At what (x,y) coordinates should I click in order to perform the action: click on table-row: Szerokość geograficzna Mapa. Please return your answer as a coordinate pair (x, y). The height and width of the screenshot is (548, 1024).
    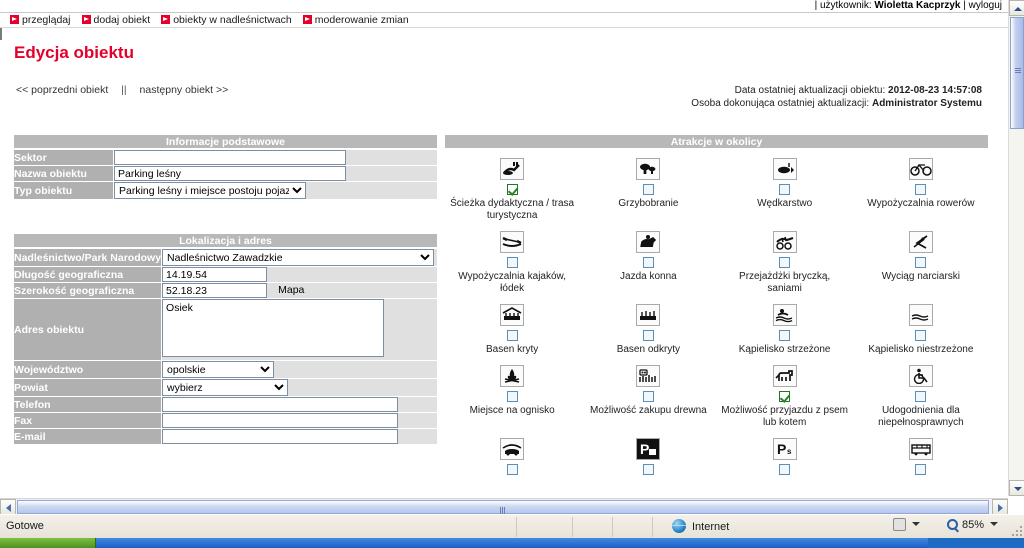
    Looking at the image, I should click on (225, 290).